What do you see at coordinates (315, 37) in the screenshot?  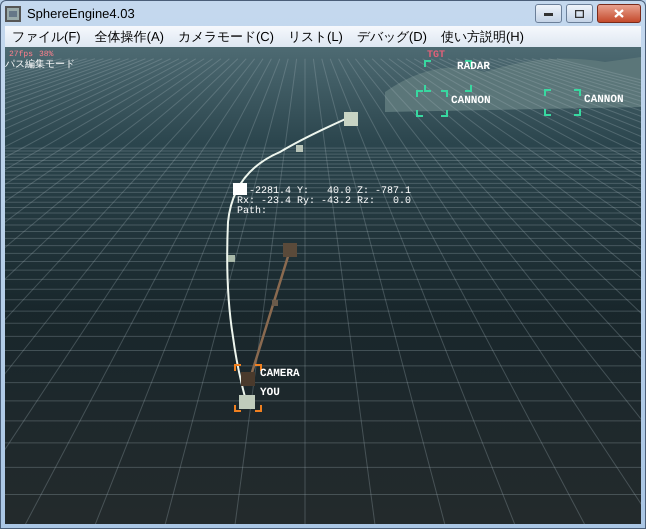 I see `menu-item: リスト(L)` at bounding box center [315, 37].